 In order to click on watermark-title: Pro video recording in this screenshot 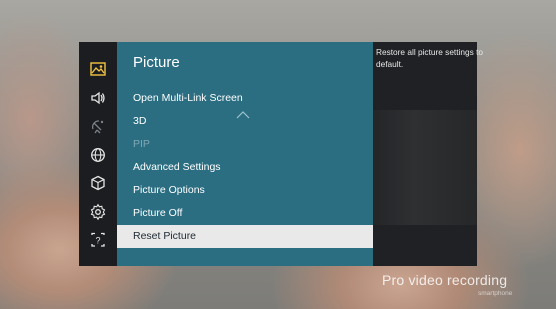, I will do `click(445, 280)`.